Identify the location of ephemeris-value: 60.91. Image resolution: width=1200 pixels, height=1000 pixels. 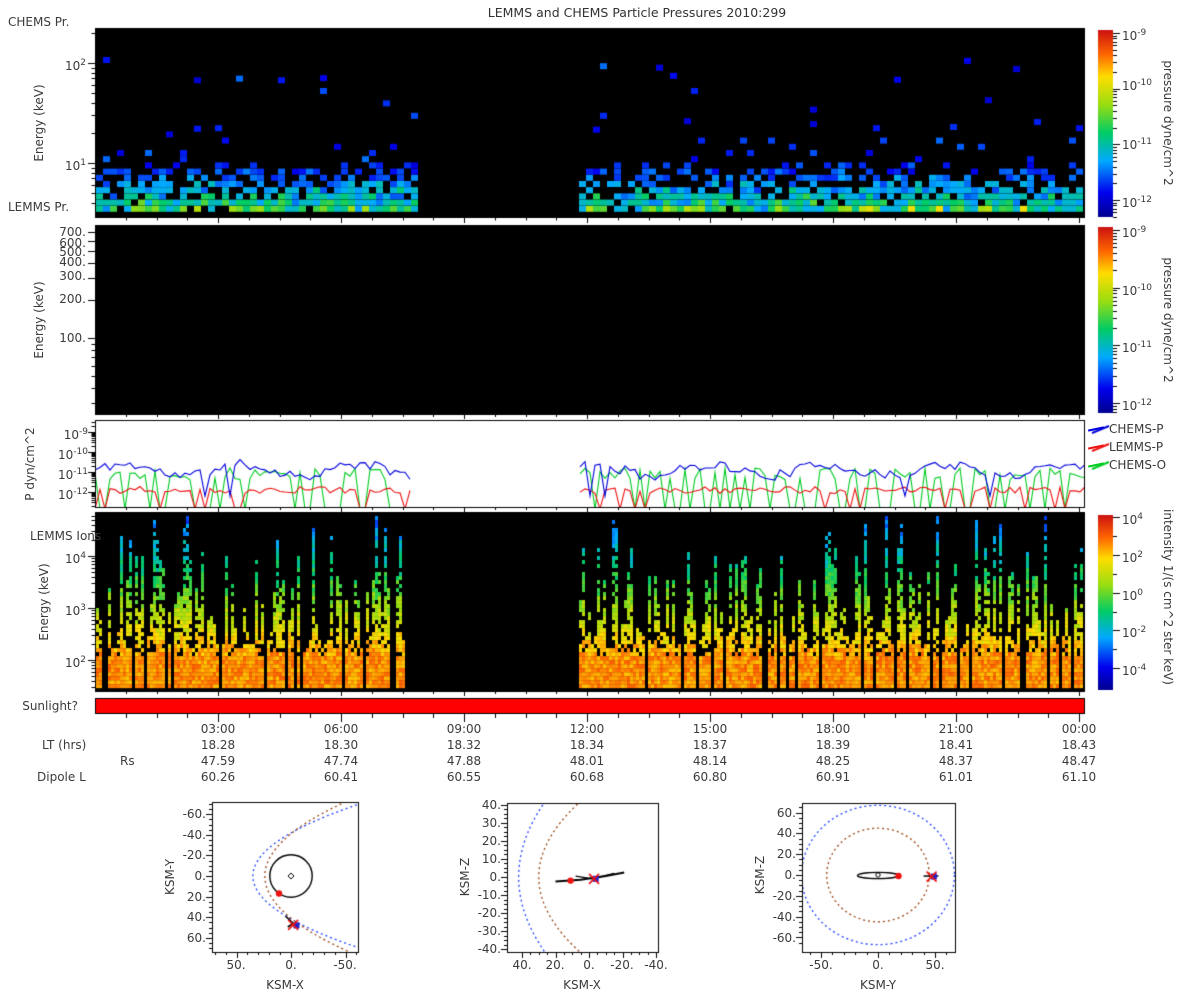
(833, 777).